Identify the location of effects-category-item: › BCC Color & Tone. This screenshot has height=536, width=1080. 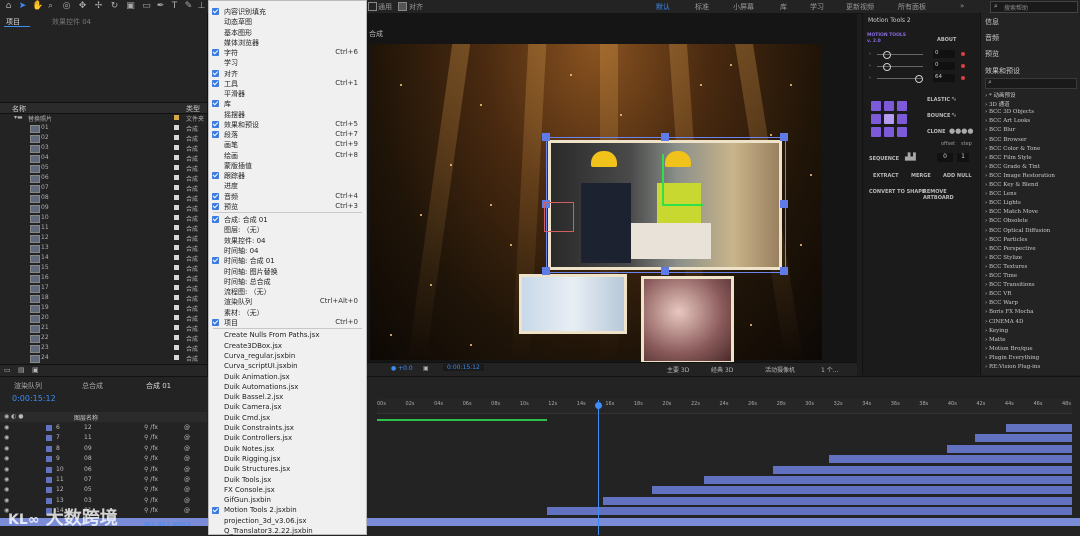
(1012, 149).